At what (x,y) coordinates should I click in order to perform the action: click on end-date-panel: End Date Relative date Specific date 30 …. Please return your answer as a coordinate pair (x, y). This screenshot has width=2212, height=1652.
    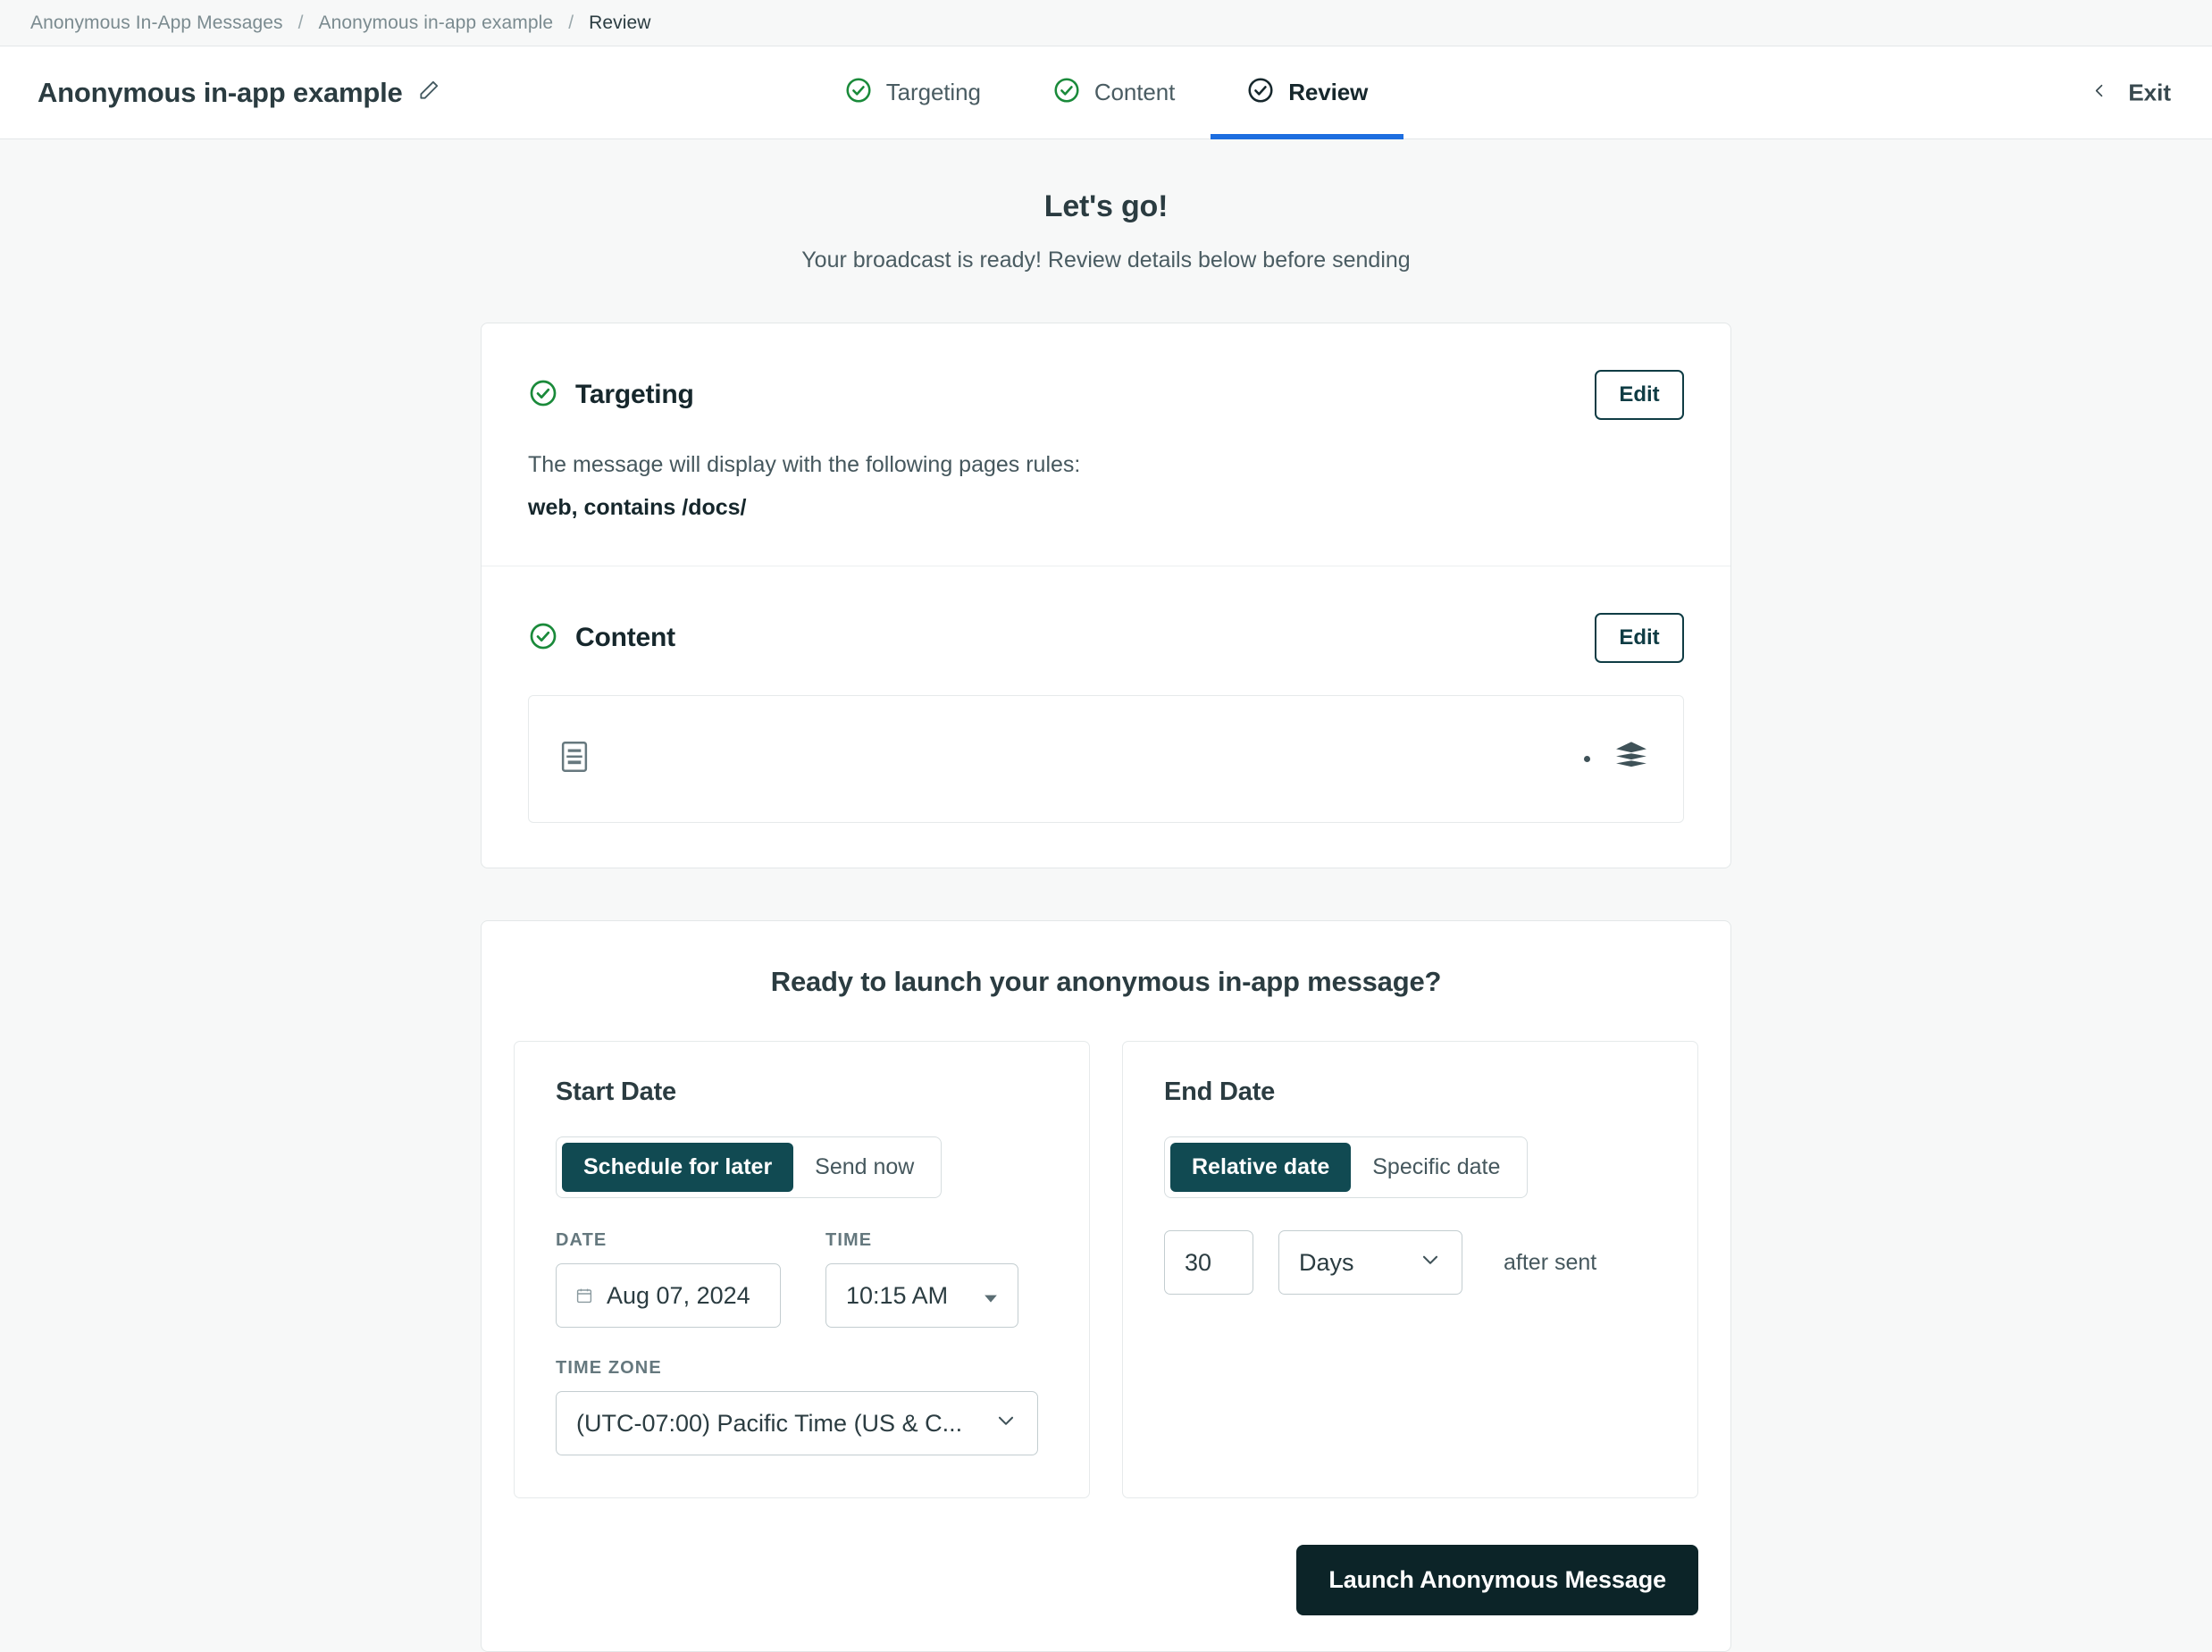
    Looking at the image, I should click on (1410, 1269).